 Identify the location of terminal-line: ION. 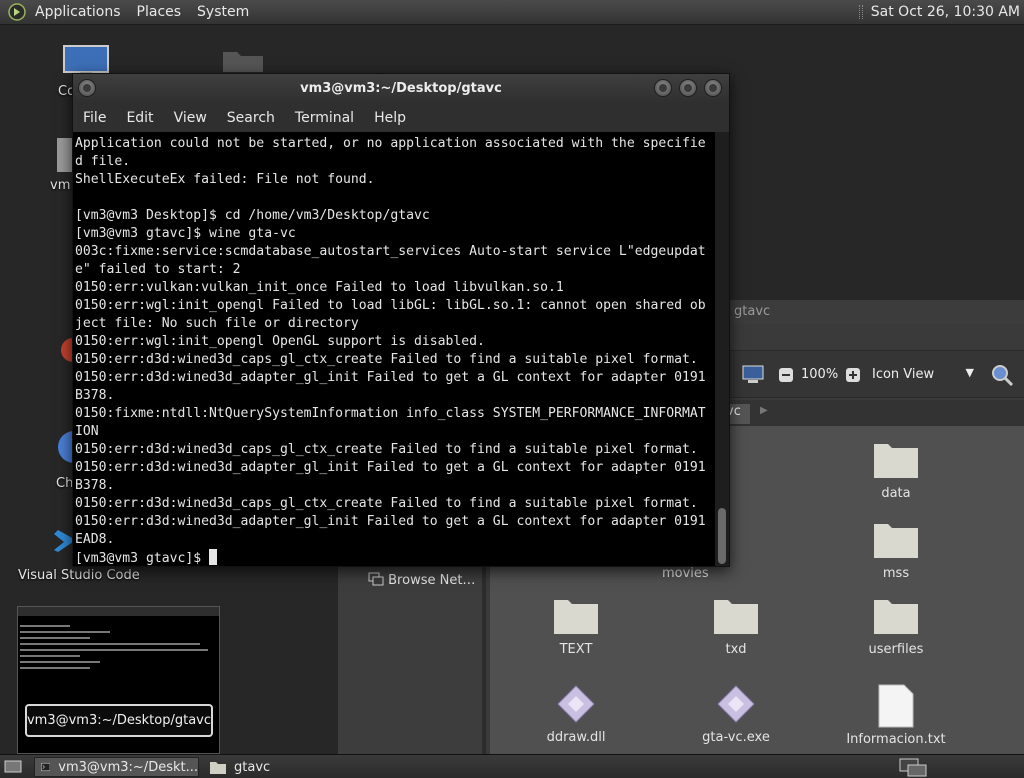
(87, 431).